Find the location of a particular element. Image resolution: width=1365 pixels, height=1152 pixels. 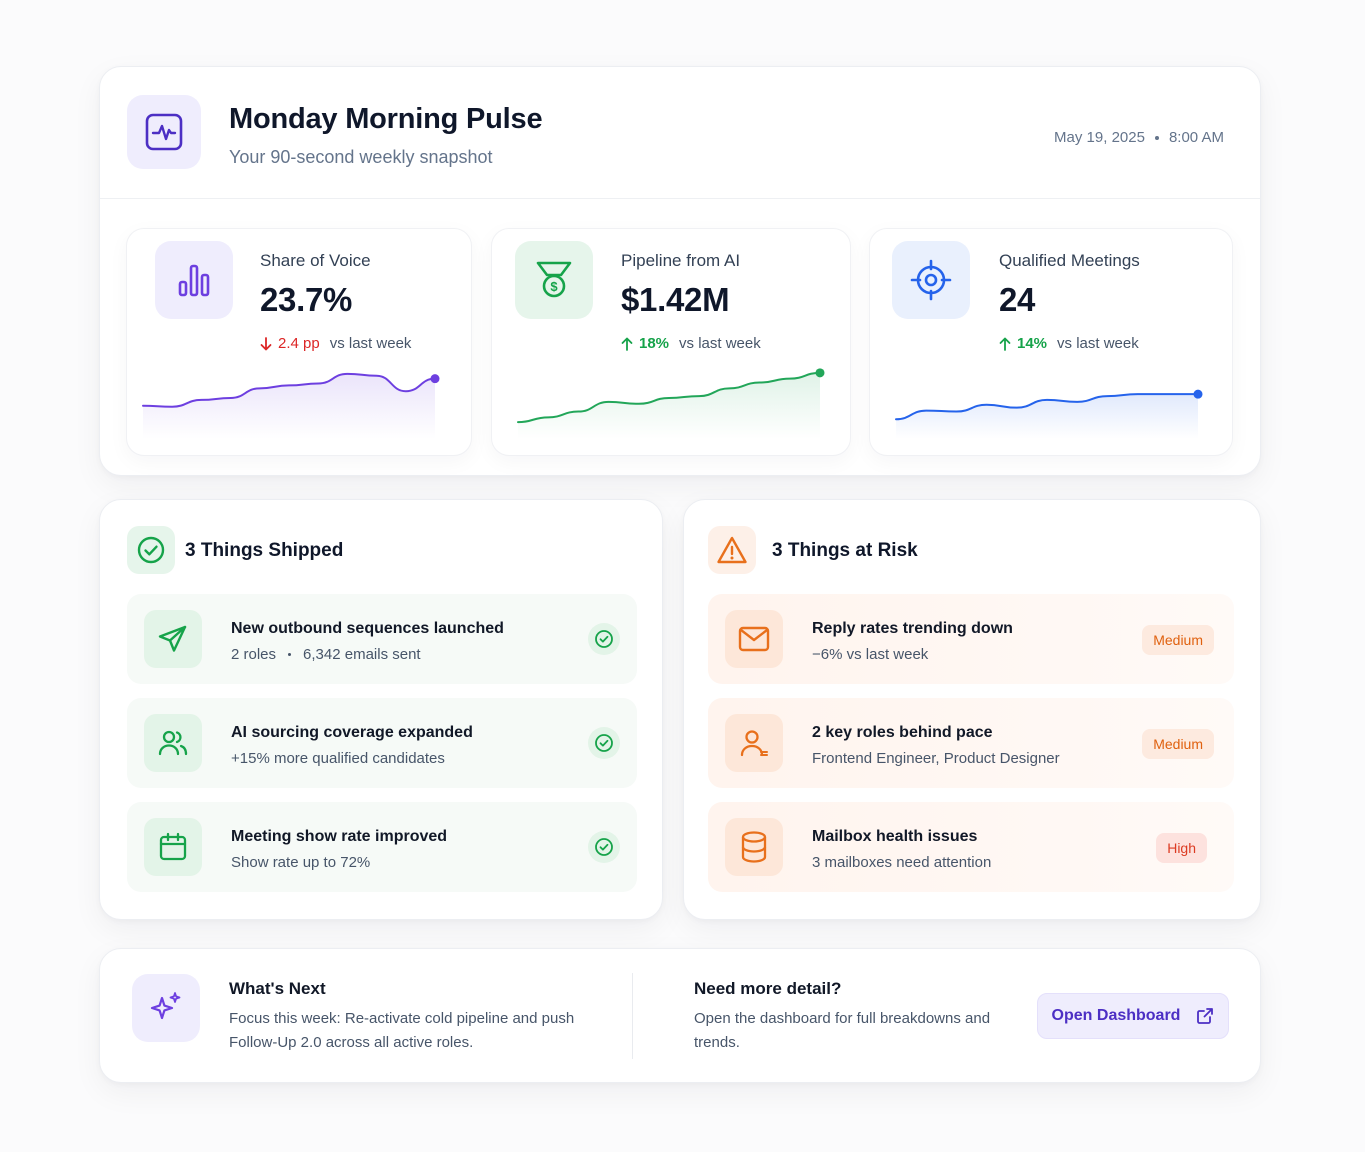

item-subtitle: +15% more qualified candidates is located at coordinates (338, 758).